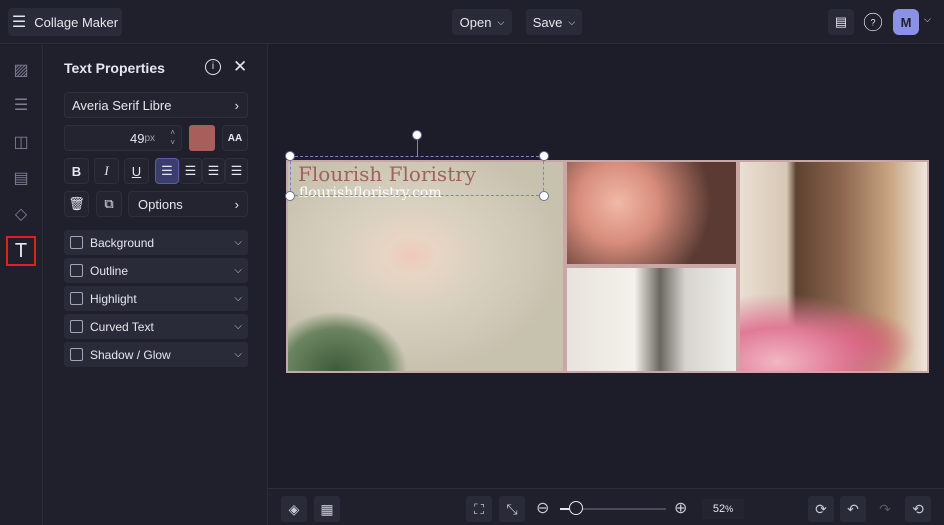 This screenshot has height=525, width=944. I want to click on menu-button: ☰ Collage Maker, so click(65, 22).